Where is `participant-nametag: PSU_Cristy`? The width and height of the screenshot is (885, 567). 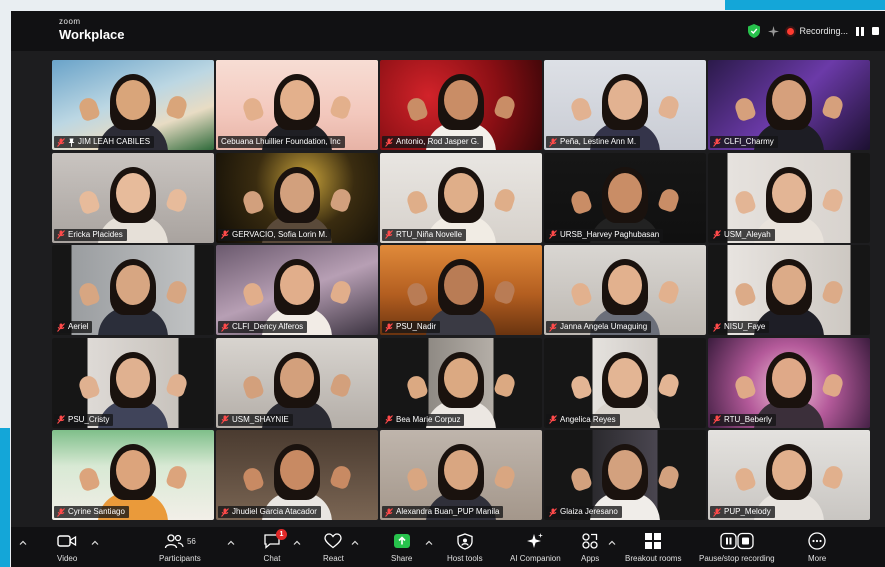
participant-nametag: PSU_Cristy is located at coordinates (84, 419).